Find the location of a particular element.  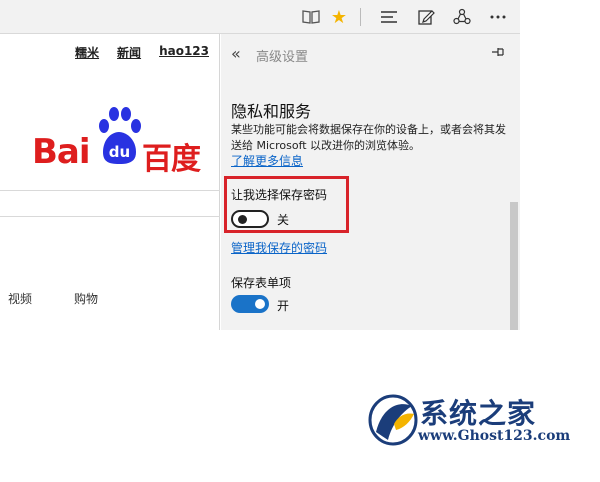

search-box-top-edge is located at coordinates (110, 190).